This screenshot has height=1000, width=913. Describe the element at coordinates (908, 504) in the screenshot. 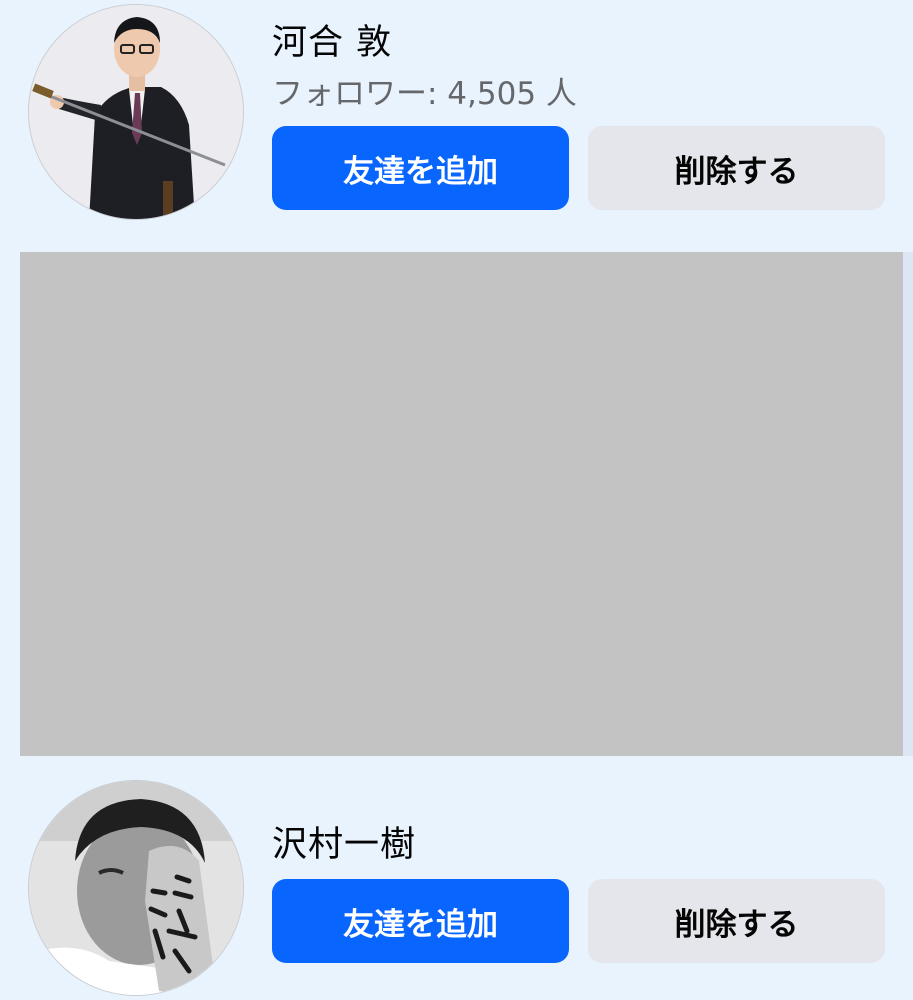

I see `placeholder-edge` at that location.